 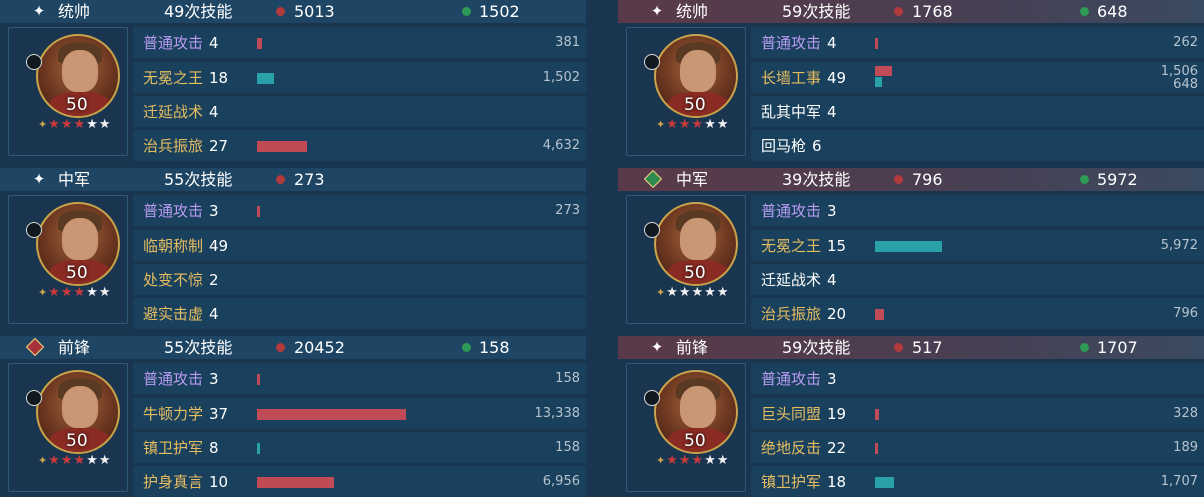 What do you see at coordinates (977, 111) in the screenshot?
I see `skill-row: 乱其中军 4` at bounding box center [977, 111].